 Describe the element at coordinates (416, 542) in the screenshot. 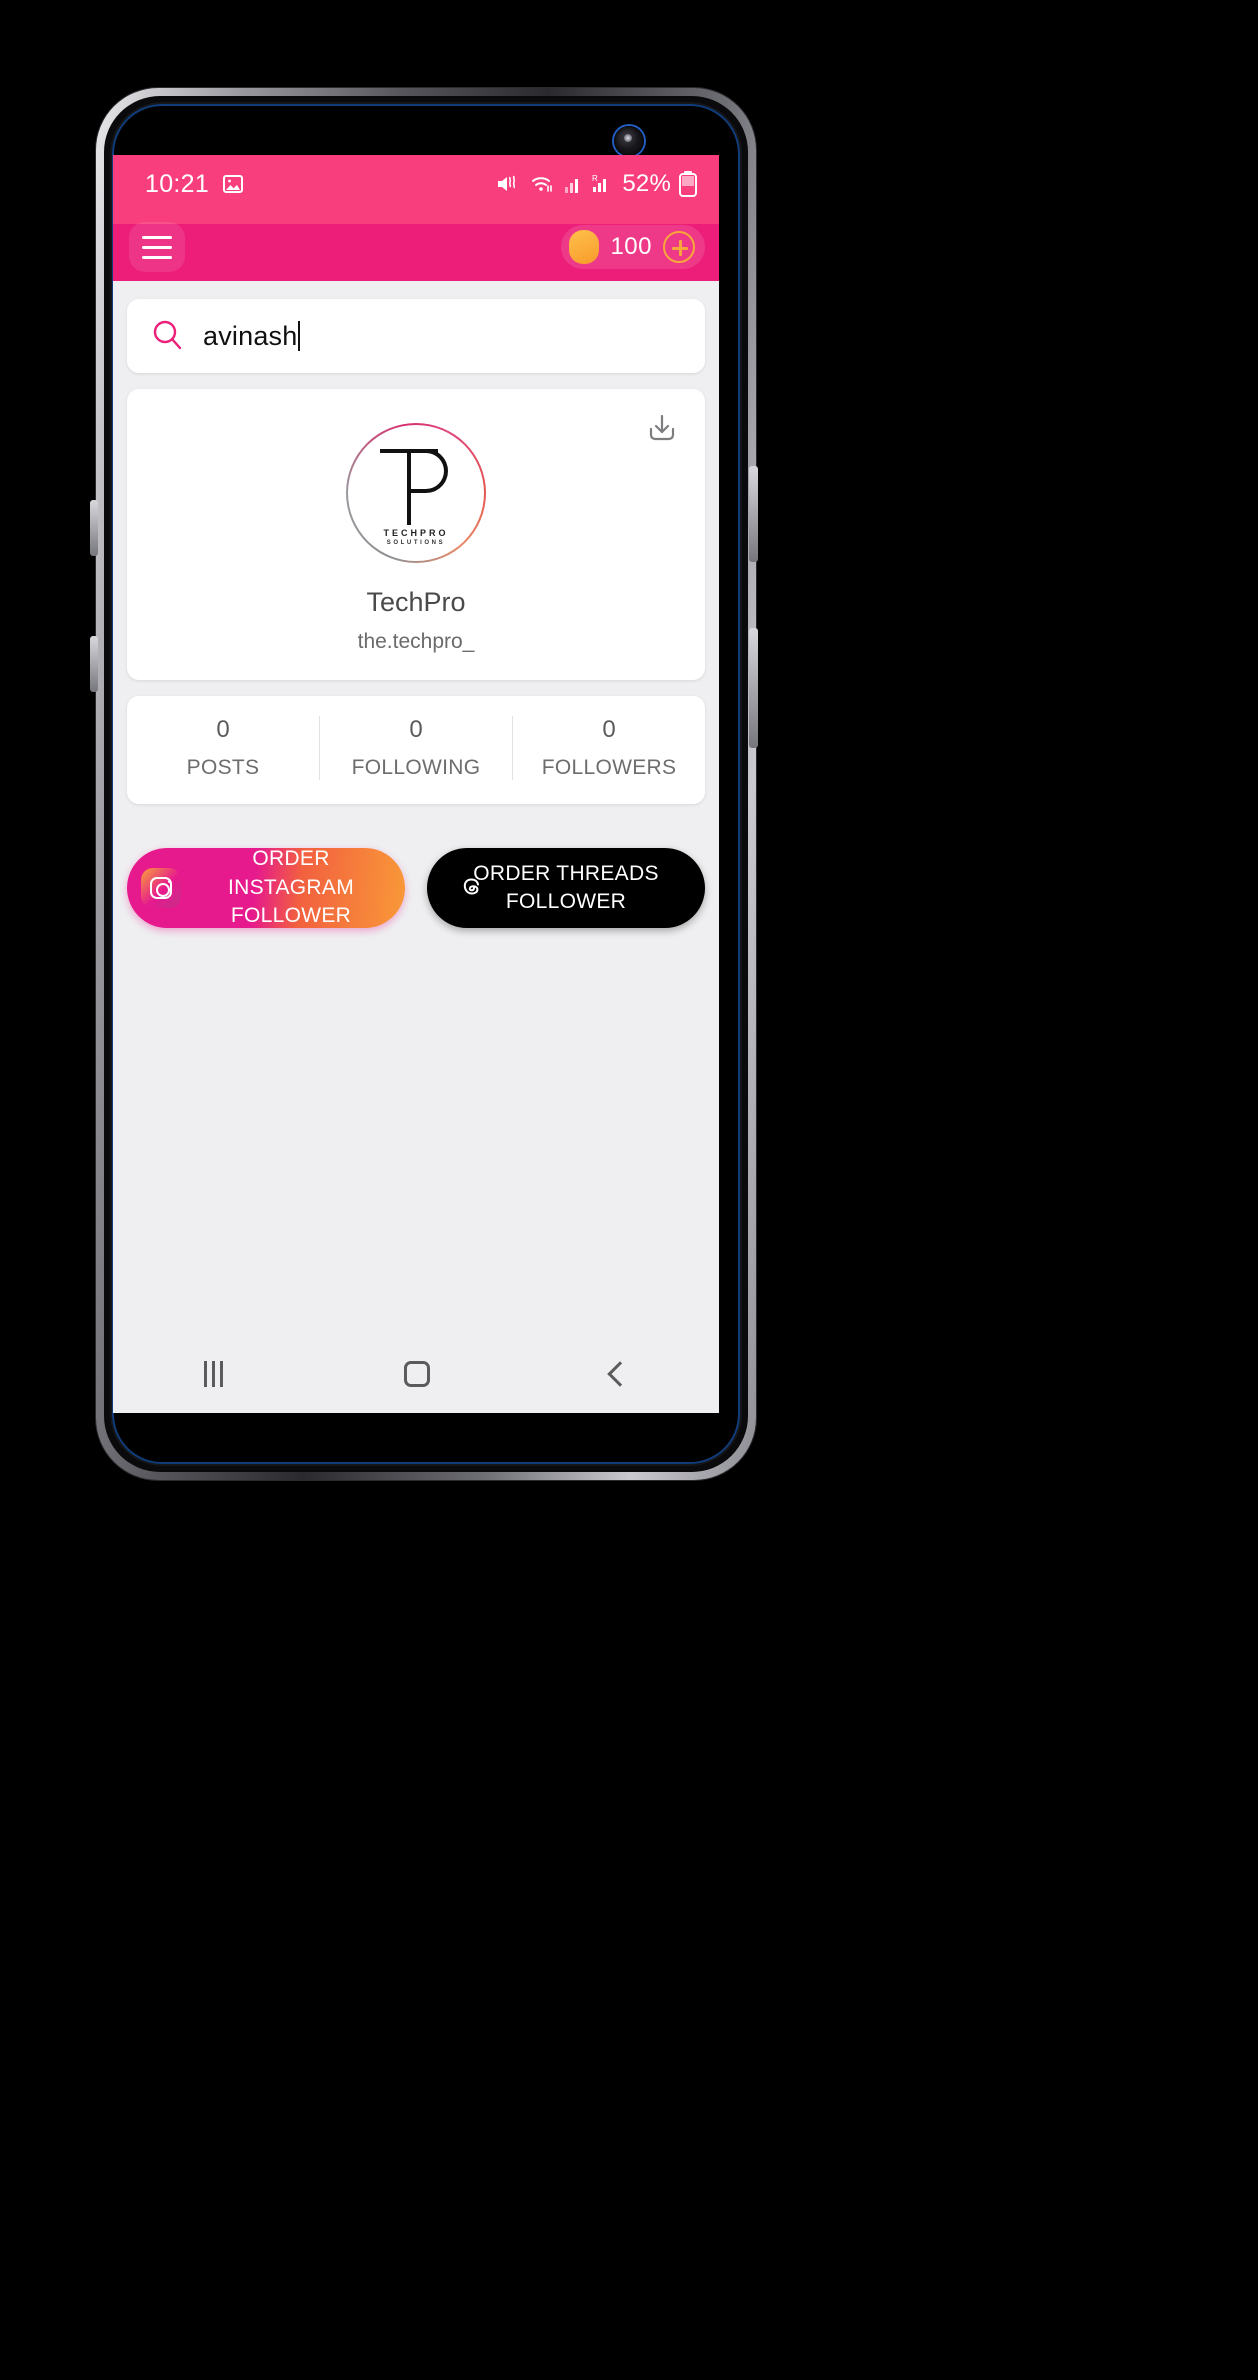

I see `avatar-brand-secondary: SOLUTIONS` at that location.